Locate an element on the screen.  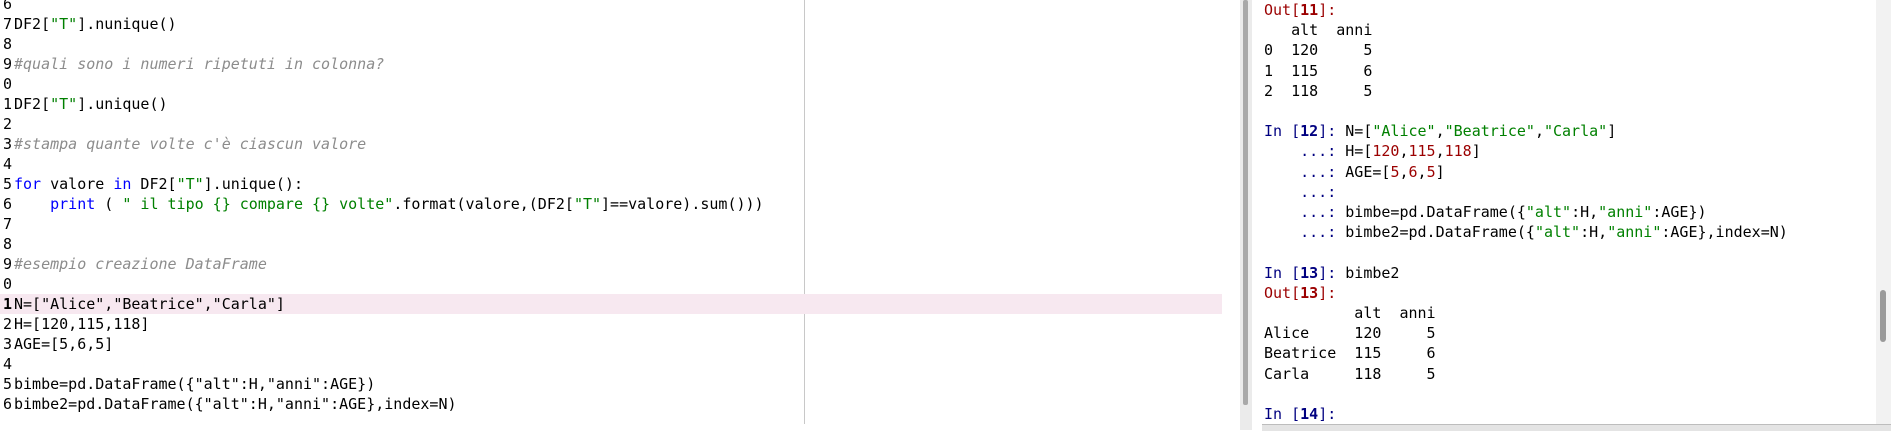
code-text: DF2["T"].nunique() is located at coordinates (95, 24).